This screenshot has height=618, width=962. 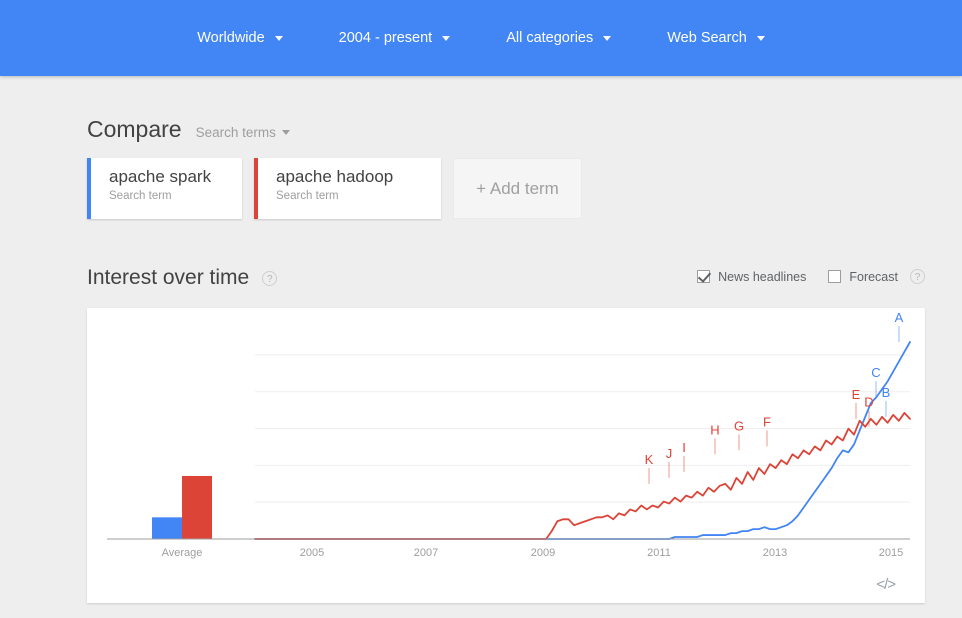 I want to click on search-term-card-spark: apache spark Search term, so click(x=164, y=188).